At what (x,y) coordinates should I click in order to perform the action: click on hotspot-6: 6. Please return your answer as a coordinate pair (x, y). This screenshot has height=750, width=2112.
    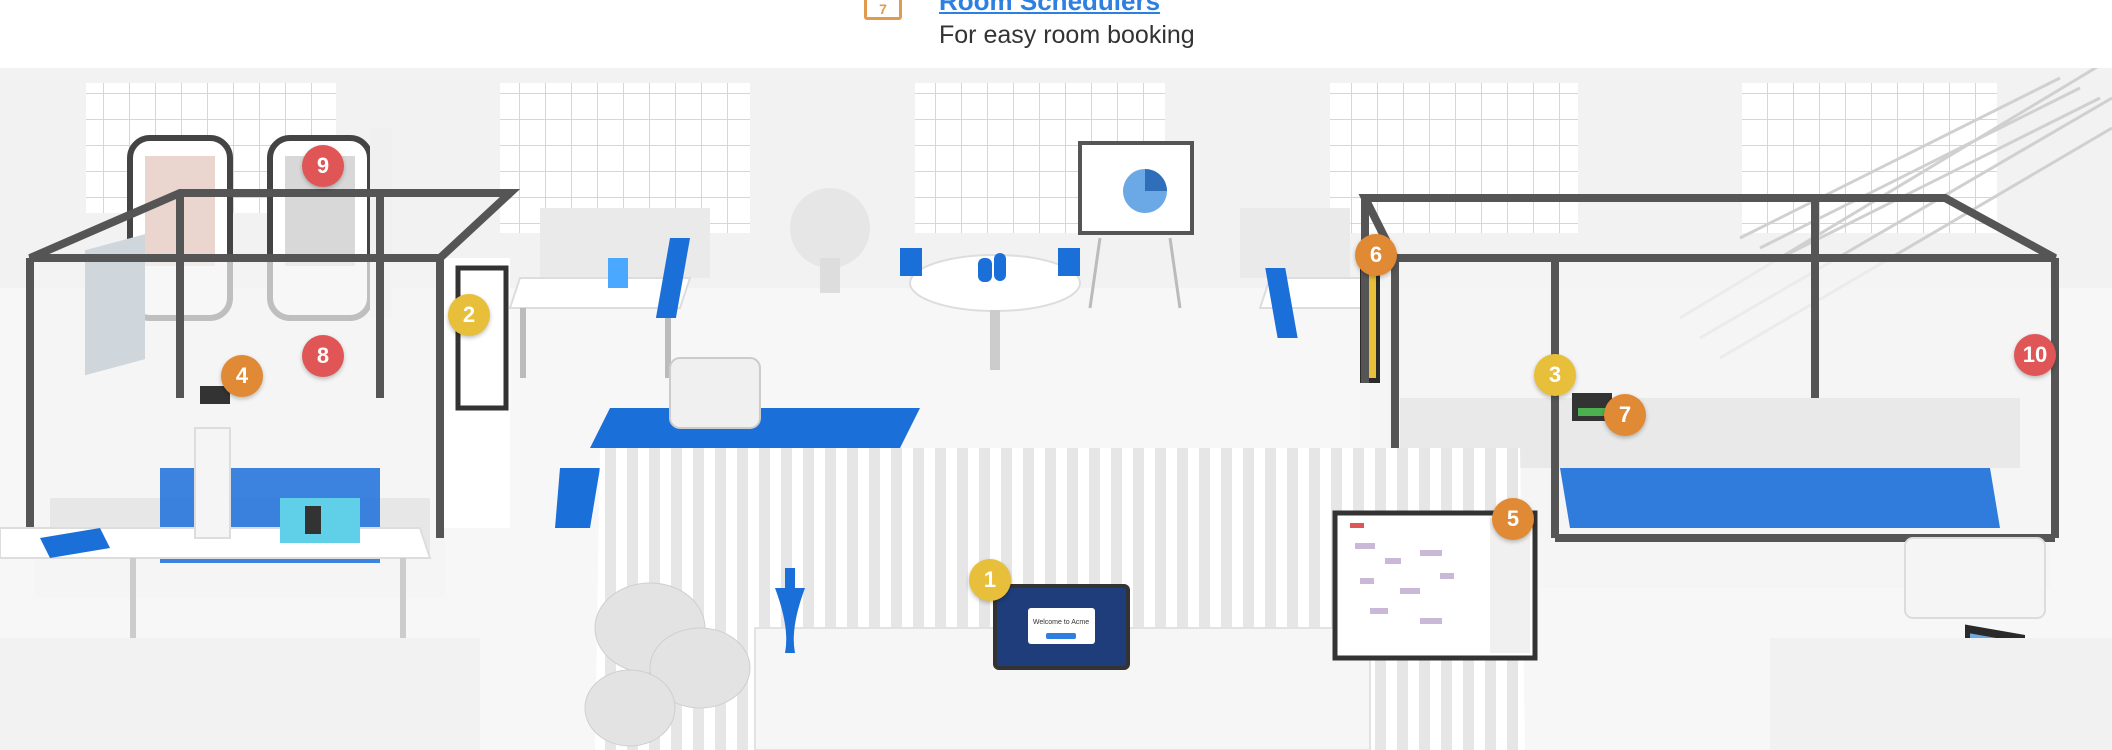
    Looking at the image, I should click on (1376, 255).